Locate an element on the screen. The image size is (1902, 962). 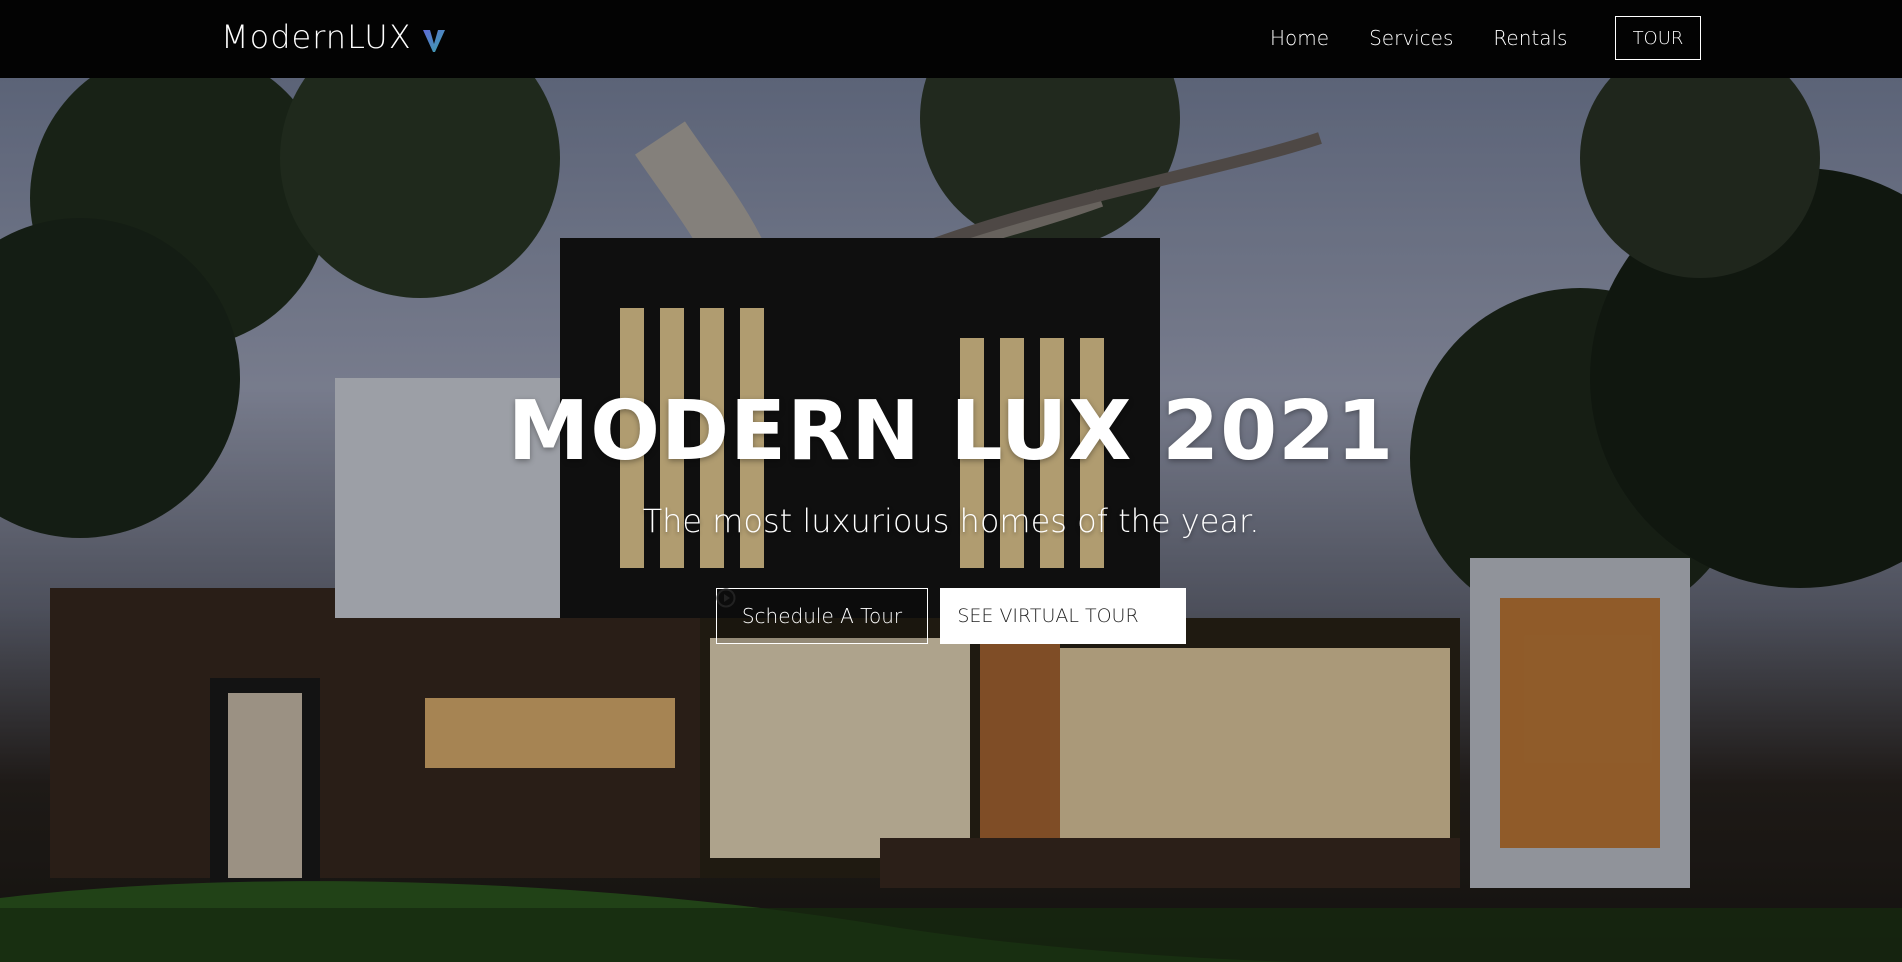
brand-logo: ModernLUX is located at coordinates (334, 37).